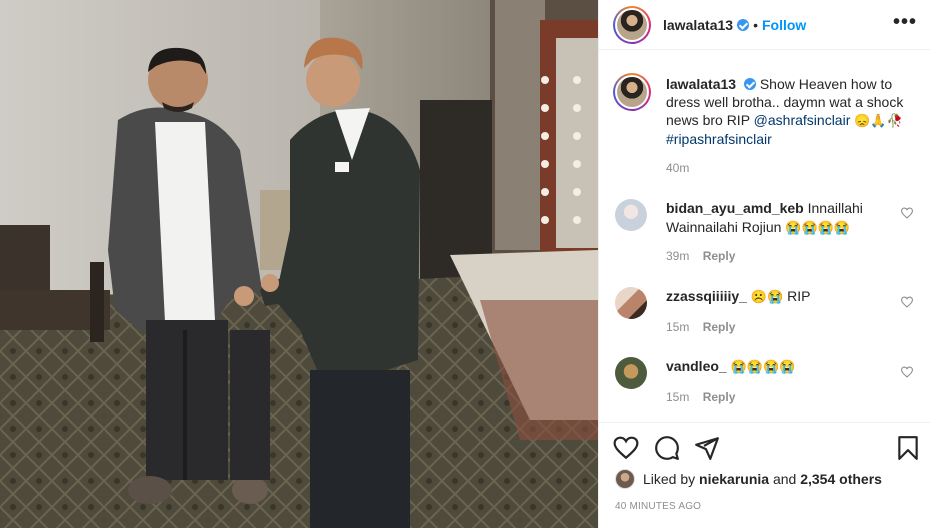 The width and height of the screenshot is (930, 528). Describe the element at coordinates (905, 22) in the screenshot. I see `more-options-icon: •••` at that location.